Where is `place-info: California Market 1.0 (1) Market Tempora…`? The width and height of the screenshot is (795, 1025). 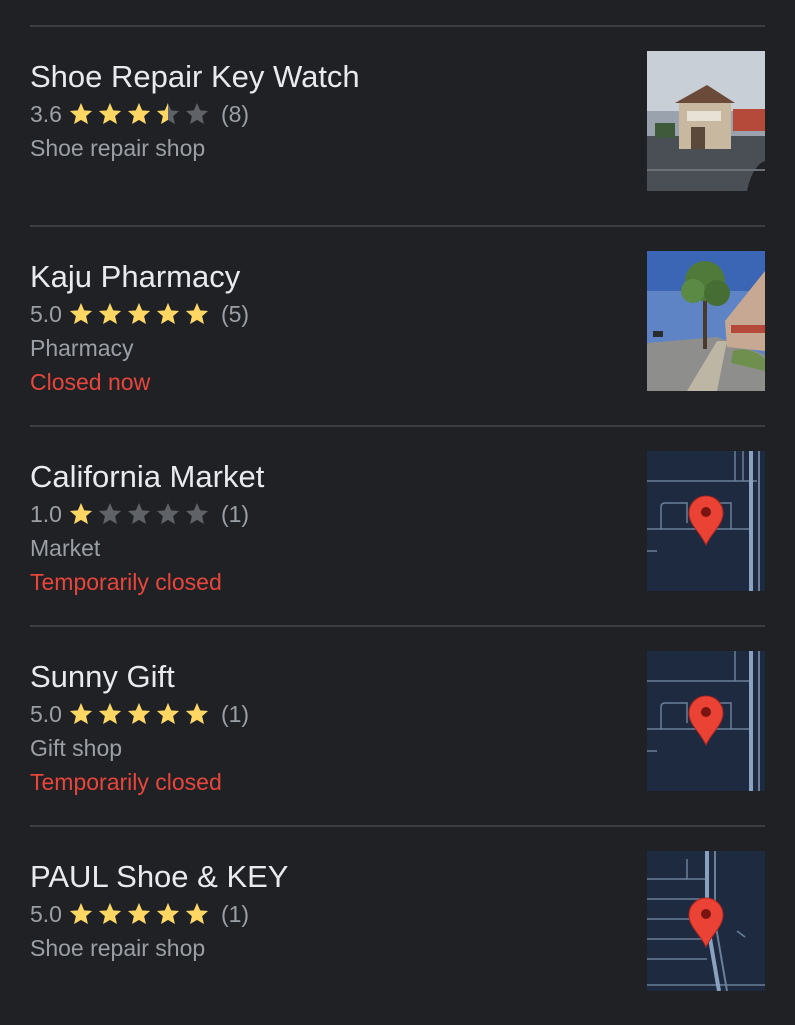
place-info: California Market 1.0 (1) Market Tempora… is located at coordinates (320, 528).